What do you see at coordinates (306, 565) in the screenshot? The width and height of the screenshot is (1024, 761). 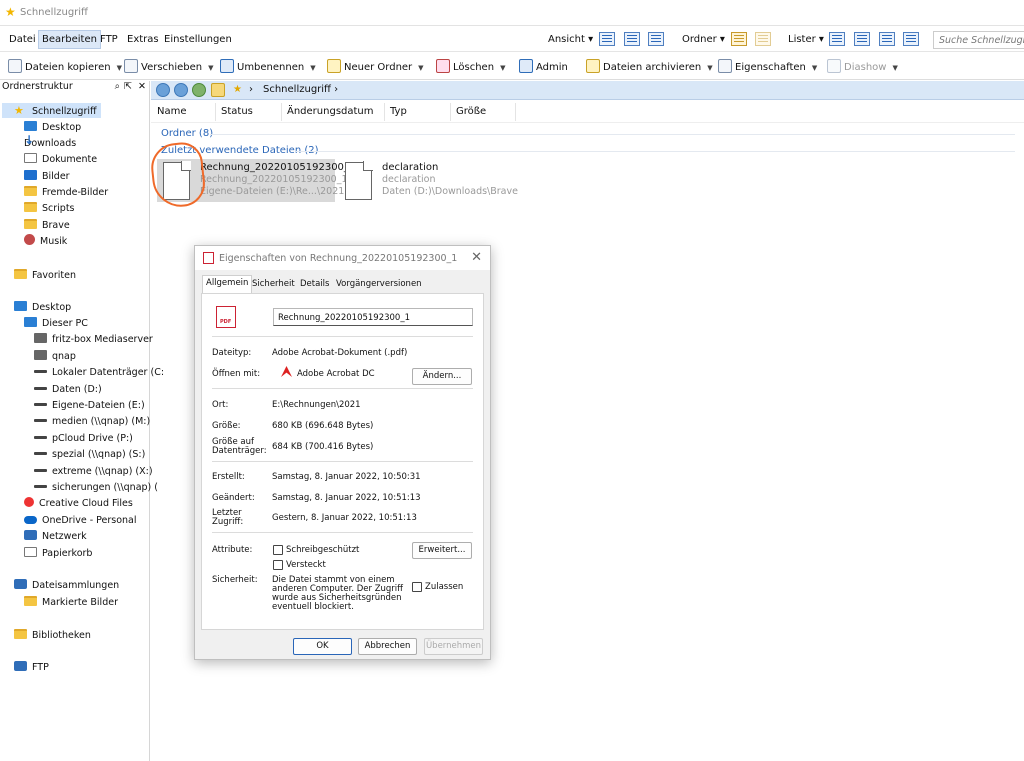 I see `hidden-label: Versteckt` at bounding box center [306, 565].